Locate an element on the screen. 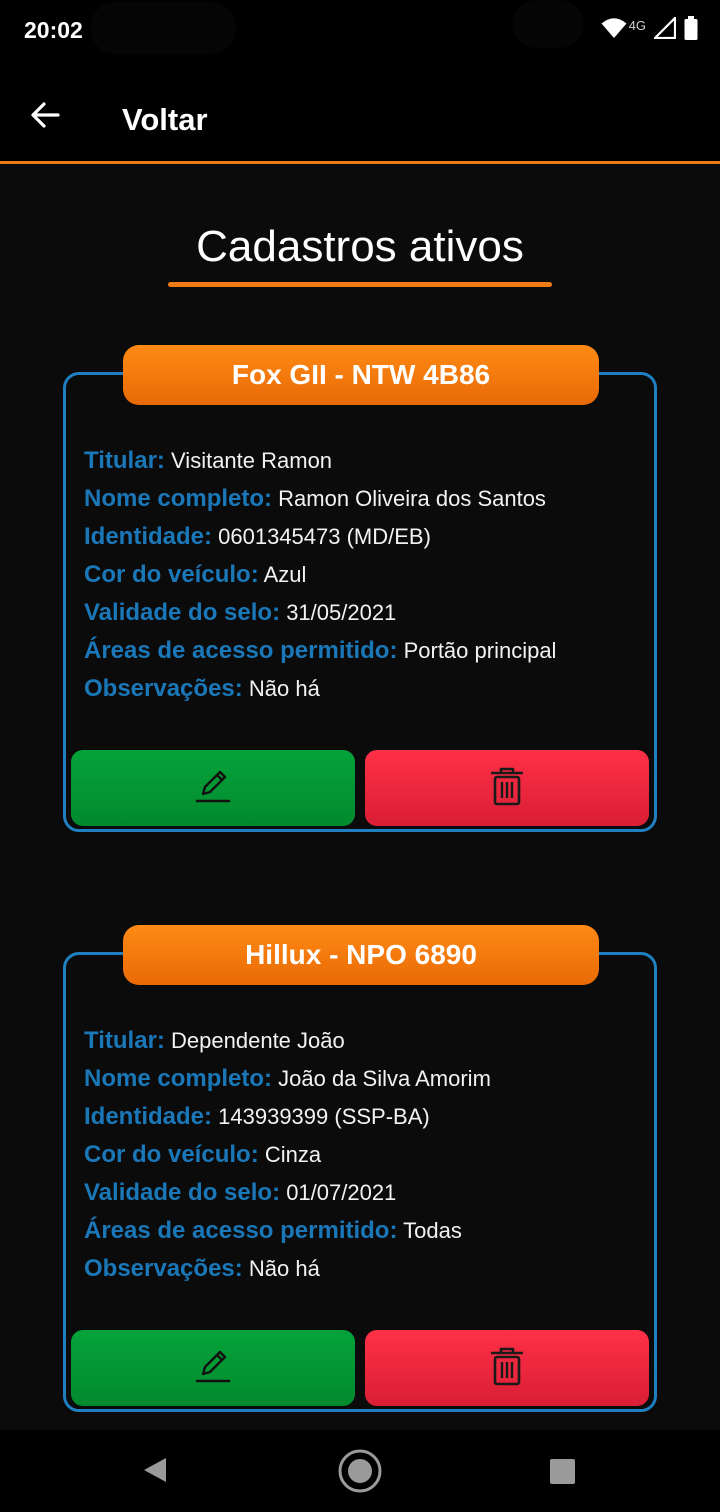  field-validade-selo: Validade do selo: 01/07/2021 is located at coordinates (287, 1198).